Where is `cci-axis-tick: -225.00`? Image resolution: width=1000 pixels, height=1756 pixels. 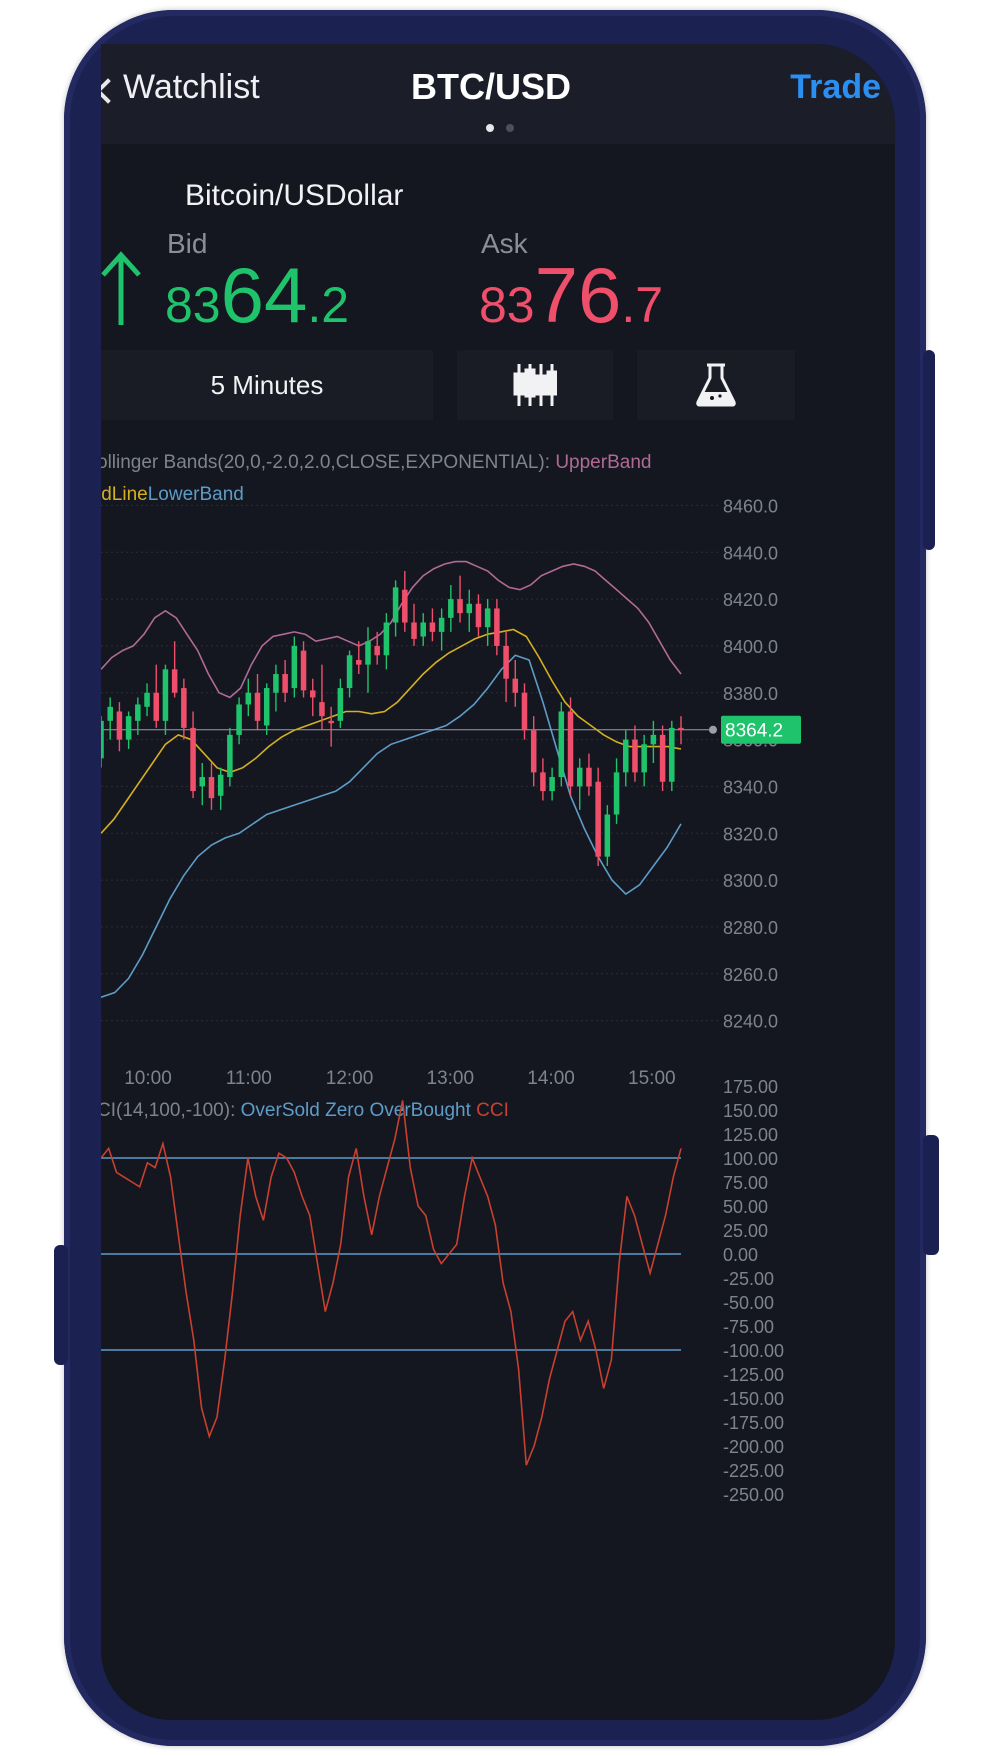
cci-axis-tick: -225.00 is located at coordinates (753, 1471).